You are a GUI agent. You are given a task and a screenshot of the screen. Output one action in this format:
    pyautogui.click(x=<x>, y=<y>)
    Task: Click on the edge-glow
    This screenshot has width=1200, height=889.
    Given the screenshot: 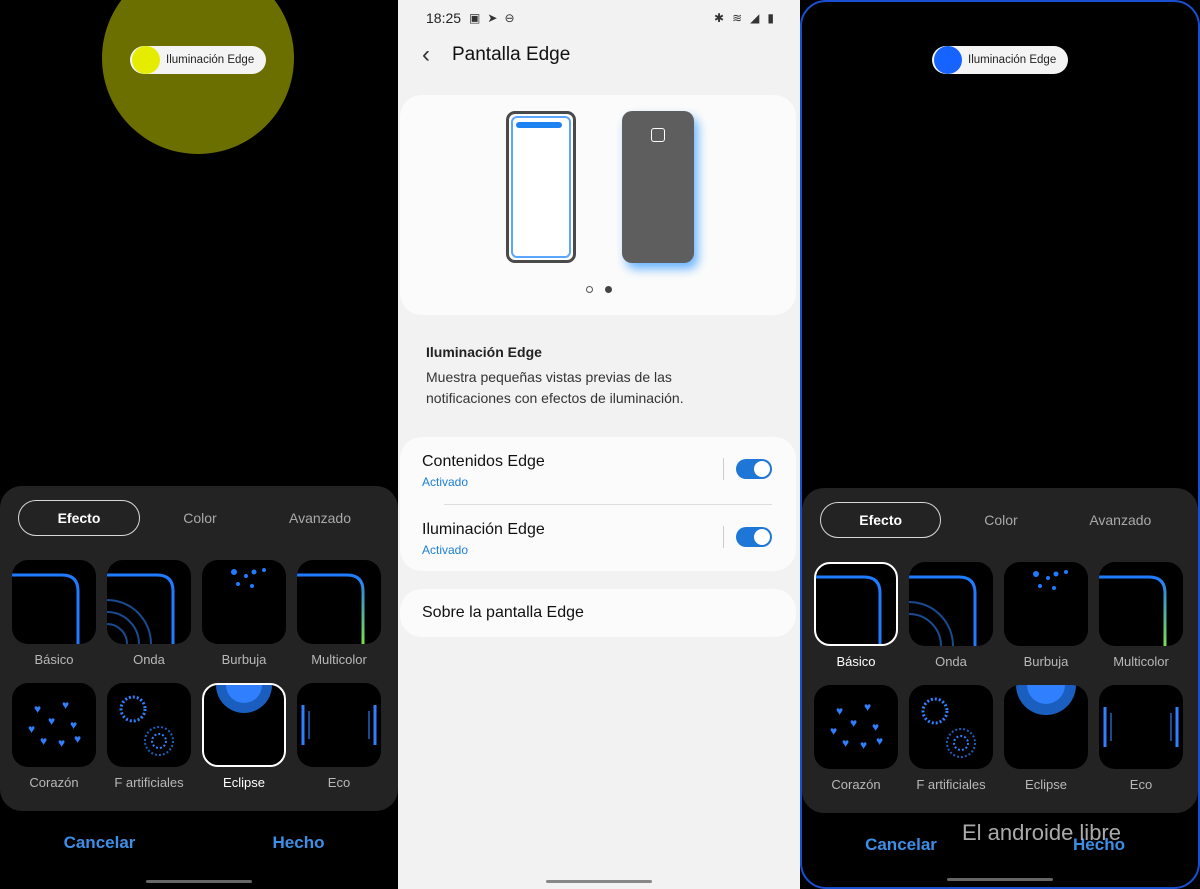 What is the action you would take?
    pyautogui.click(x=198, y=77)
    